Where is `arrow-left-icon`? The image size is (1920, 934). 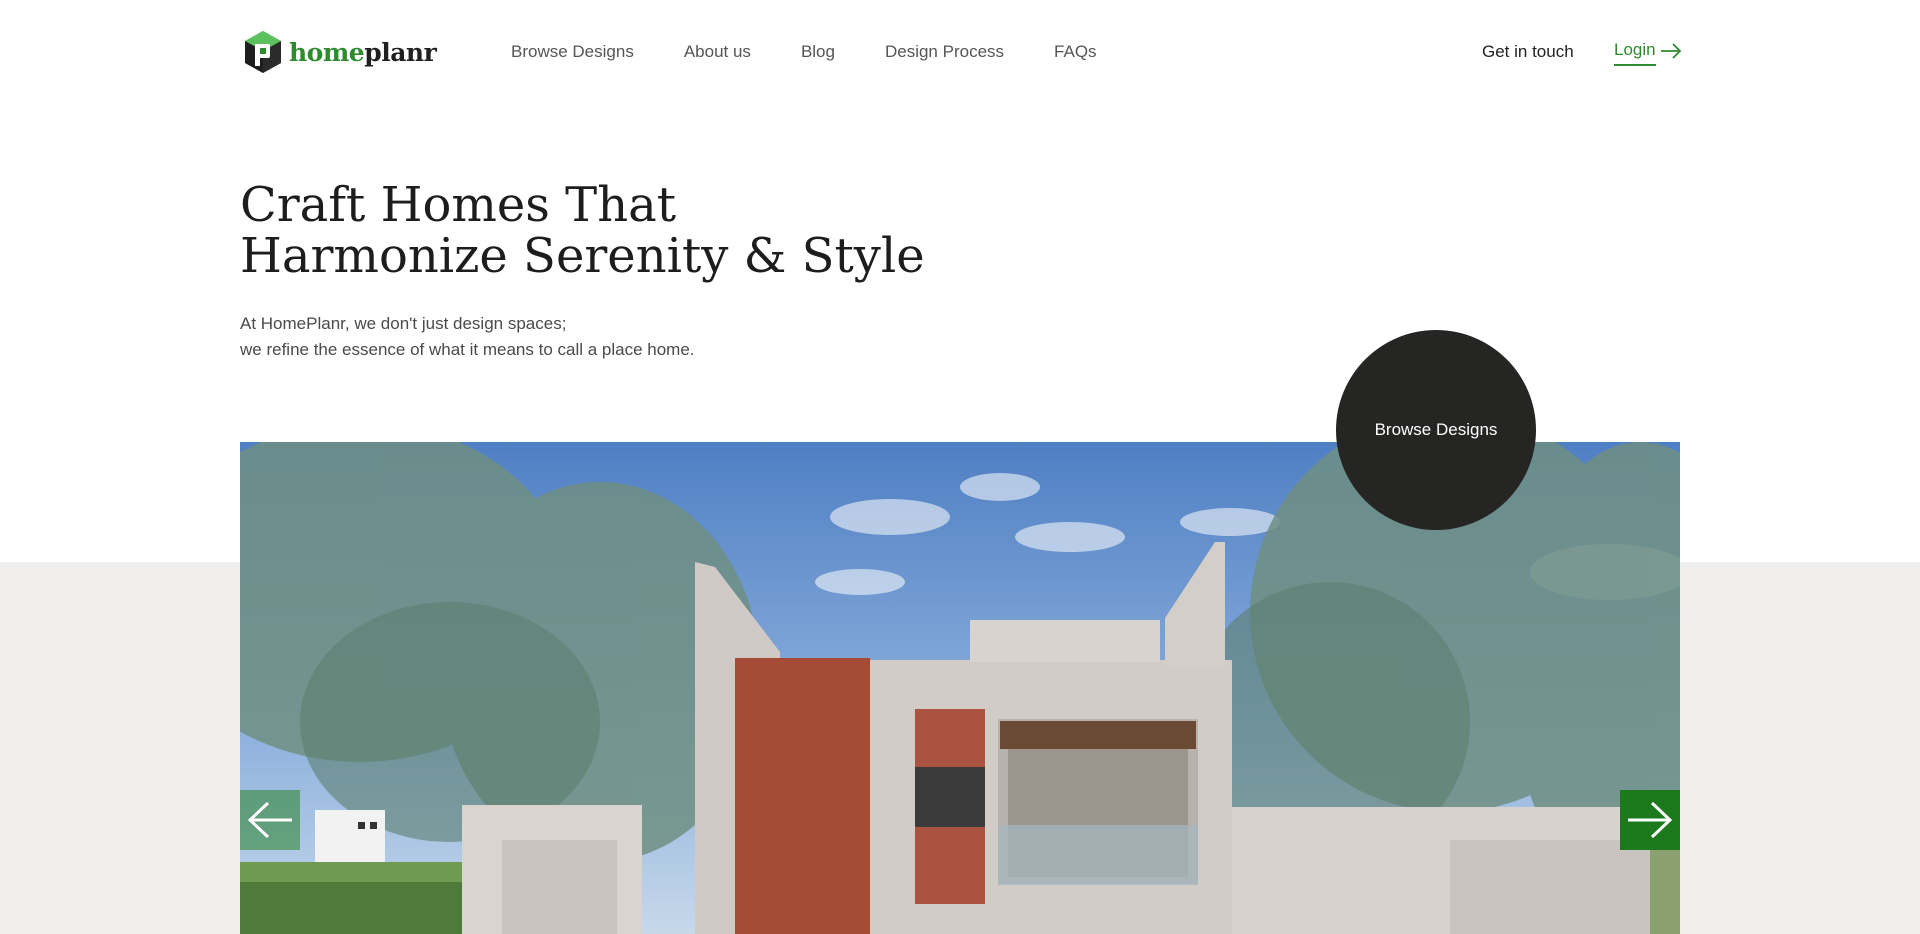
arrow-left-icon is located at coordinates (269, 820).